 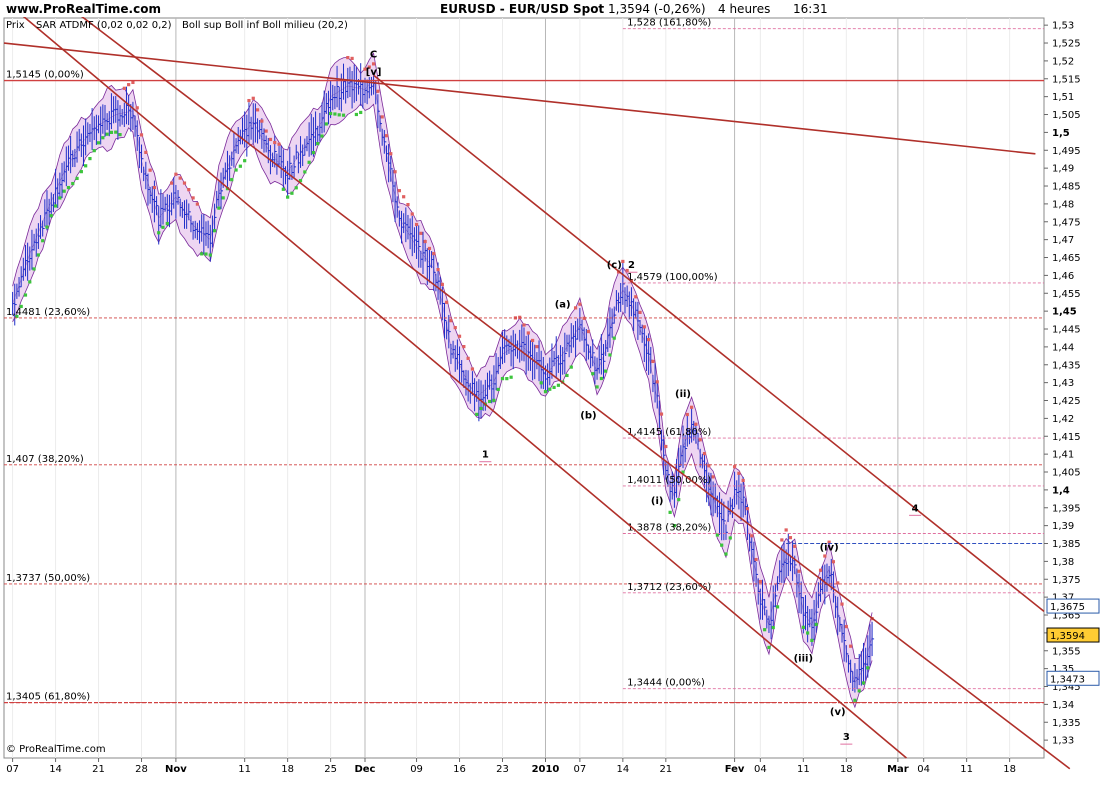 I want to click on price-badge-label: 1,3473, so click(x=1067, y=679).